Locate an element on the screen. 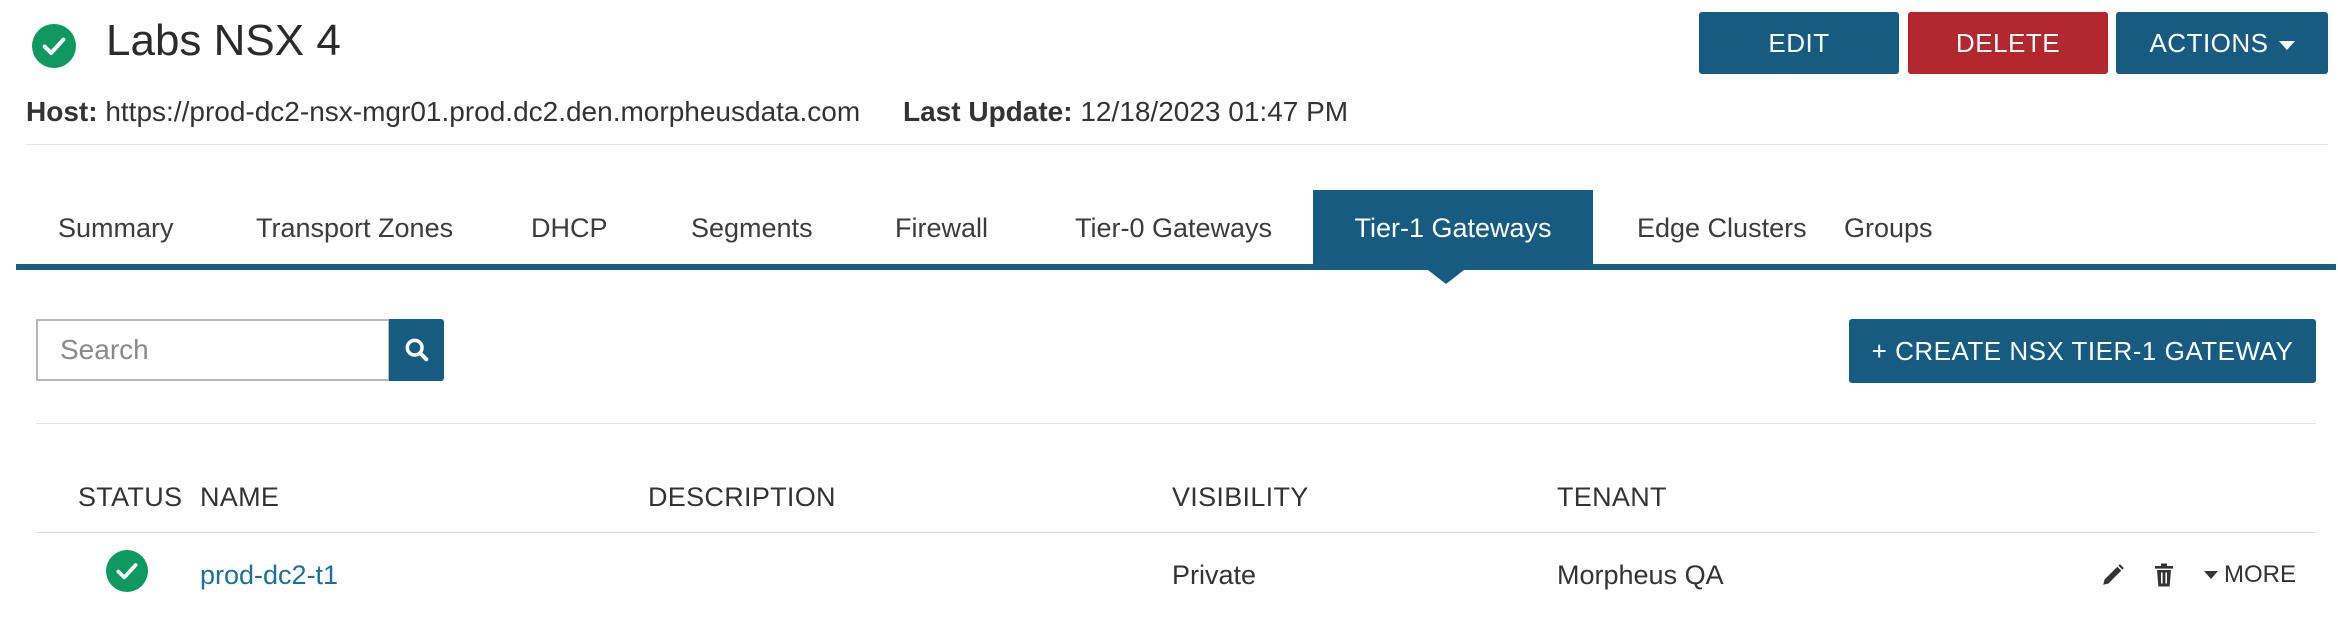 This screenshot has height=628, width=2338. last-update-info: Last Update: 12/18/2023 01:47 PM is located at coordinates (1125, 112).